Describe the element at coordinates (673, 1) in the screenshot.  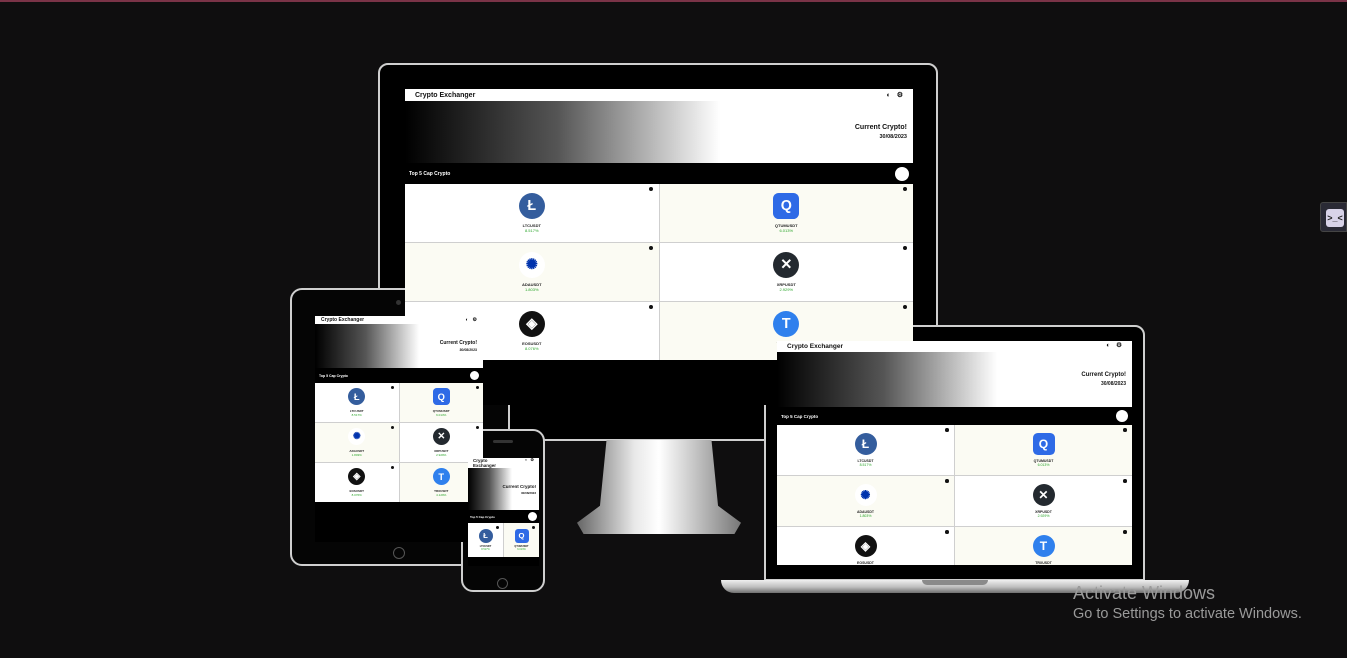
I see `top-accent-line` at that location.